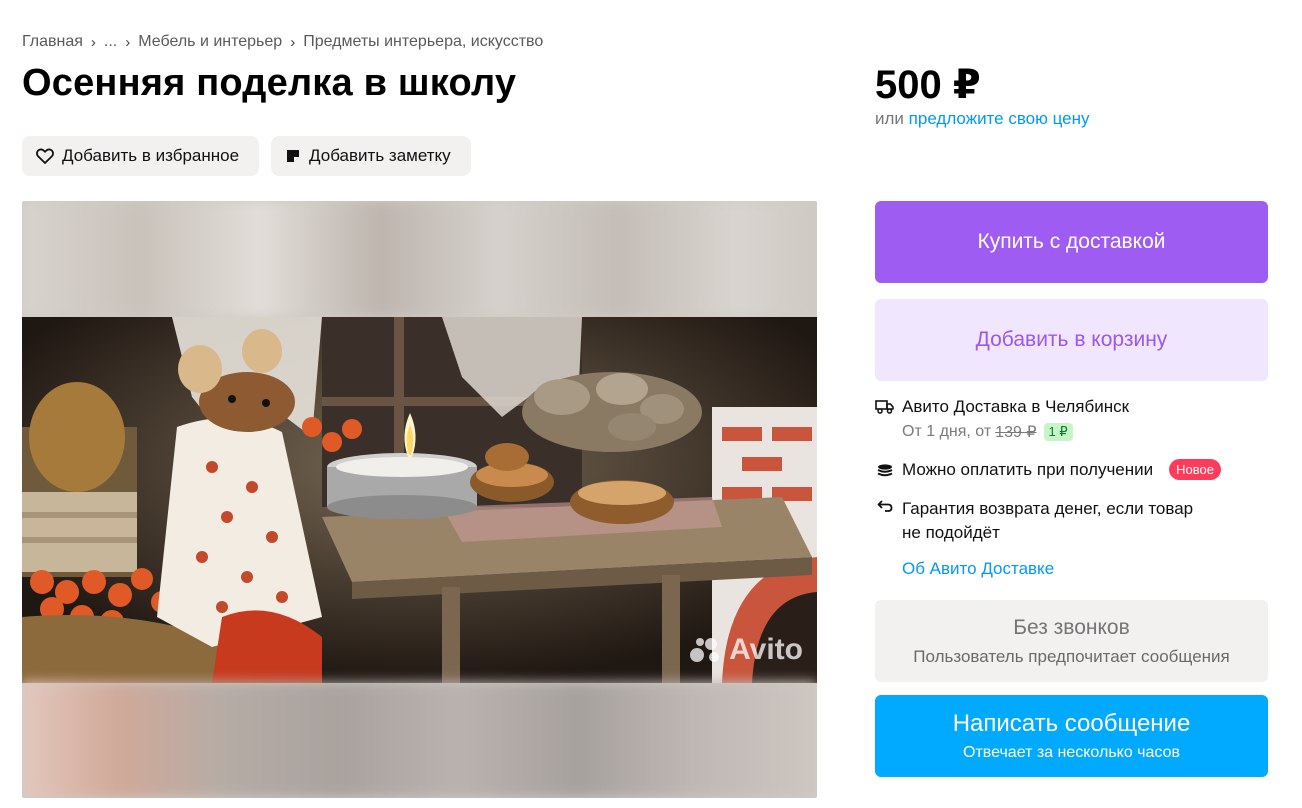 The height and width of the screenshot is (808, 1302). Describe the element at coordinates (951, 532) in the screenshot. I see `guarantee-line-2: не подойдёт` at that location.